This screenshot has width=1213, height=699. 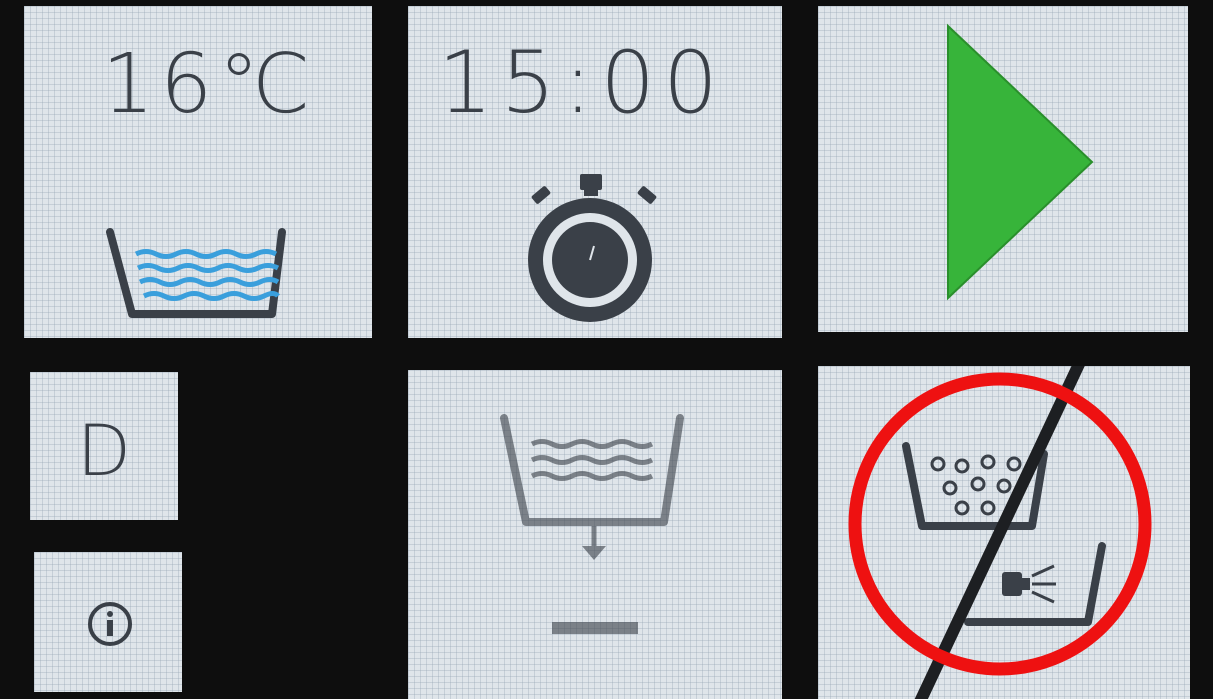 What do you see at coordinates (196, 273) in the screenshot?
I see `water-basin-icon` at bounding box center [196, 273].